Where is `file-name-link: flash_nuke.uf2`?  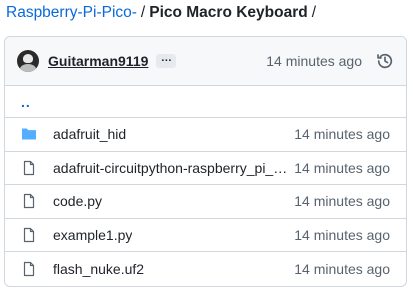 file-name-link: flash_nuke.uf2 is located at coordinates (98, 269).